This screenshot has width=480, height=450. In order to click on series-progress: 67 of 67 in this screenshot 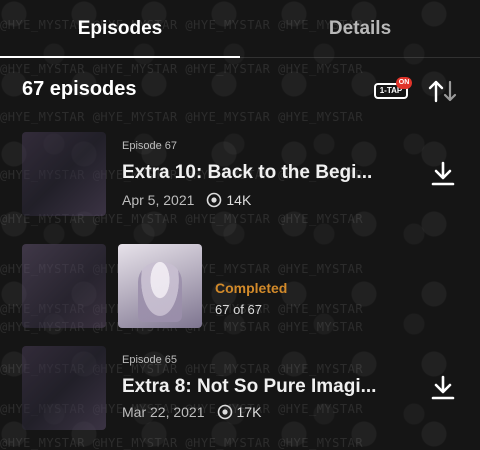, I will do `click(238, 309)`.